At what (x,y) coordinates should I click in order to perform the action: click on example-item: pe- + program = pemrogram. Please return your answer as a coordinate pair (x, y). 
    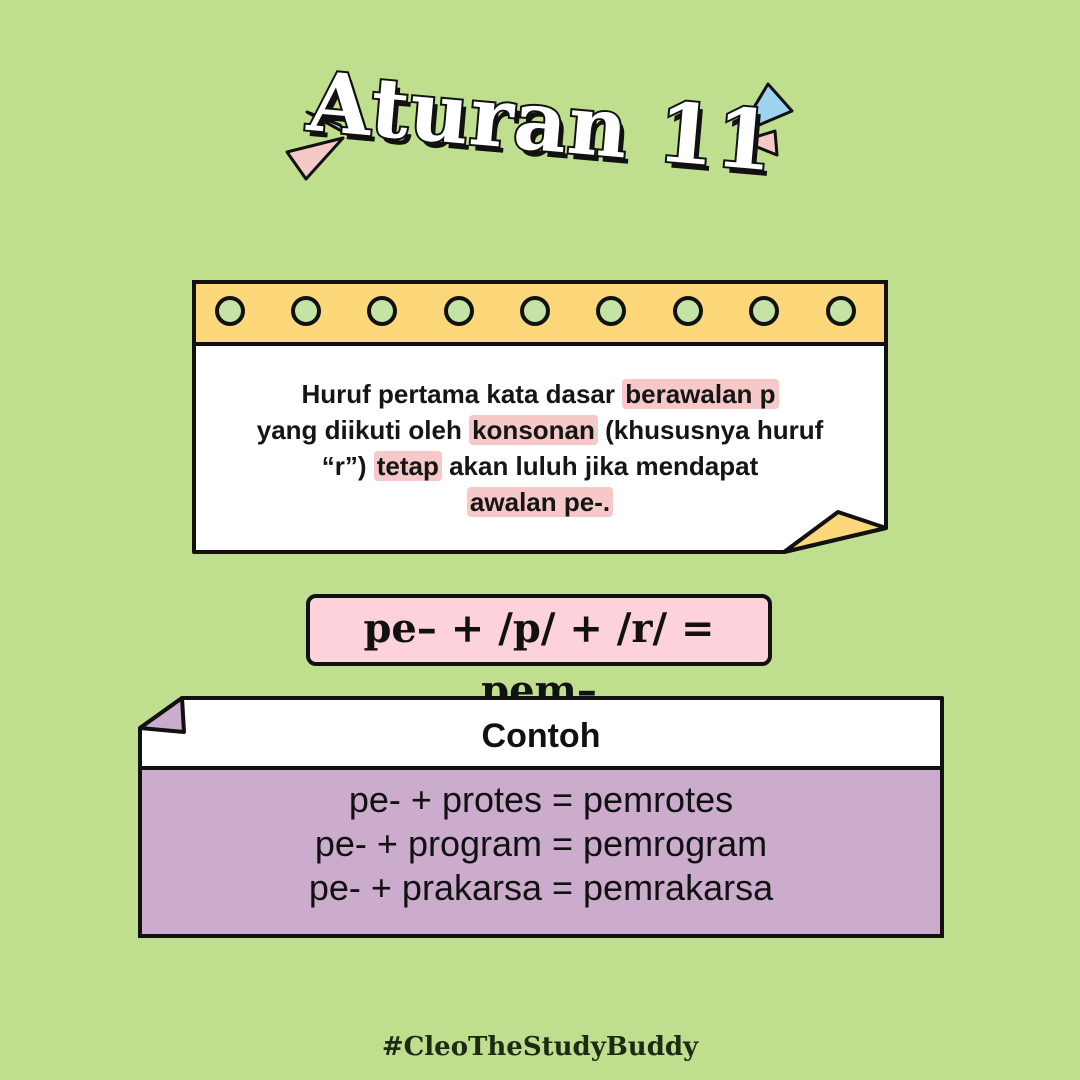
    Looking at the image, I should click on (541, 843).